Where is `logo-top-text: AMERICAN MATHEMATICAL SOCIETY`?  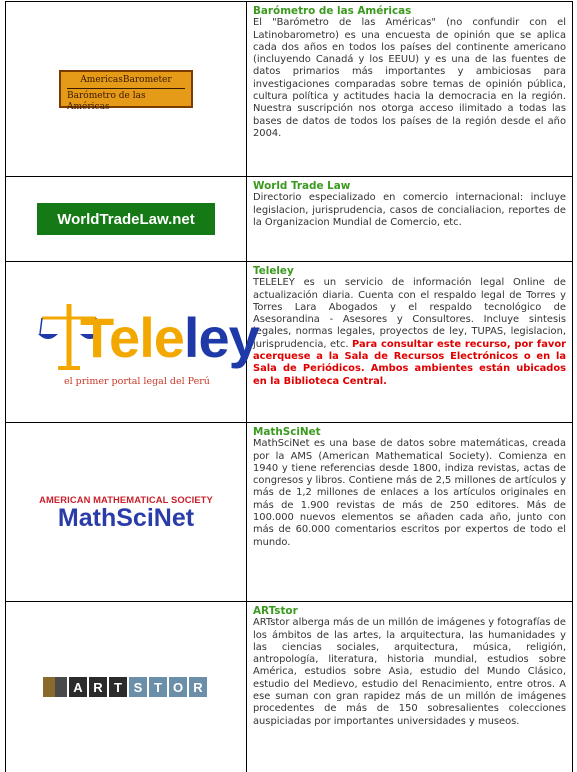 logo-top-text: AMERICAN MATHEMATICAL SOCIETY is located at coordinates (126, 499).